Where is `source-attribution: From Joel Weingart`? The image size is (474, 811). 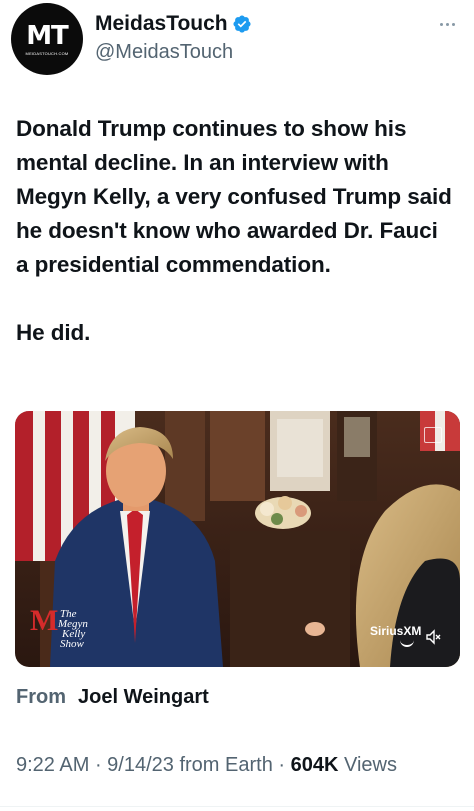 source-attribution: From Joel Weingart is located at coordinates (112, 697).